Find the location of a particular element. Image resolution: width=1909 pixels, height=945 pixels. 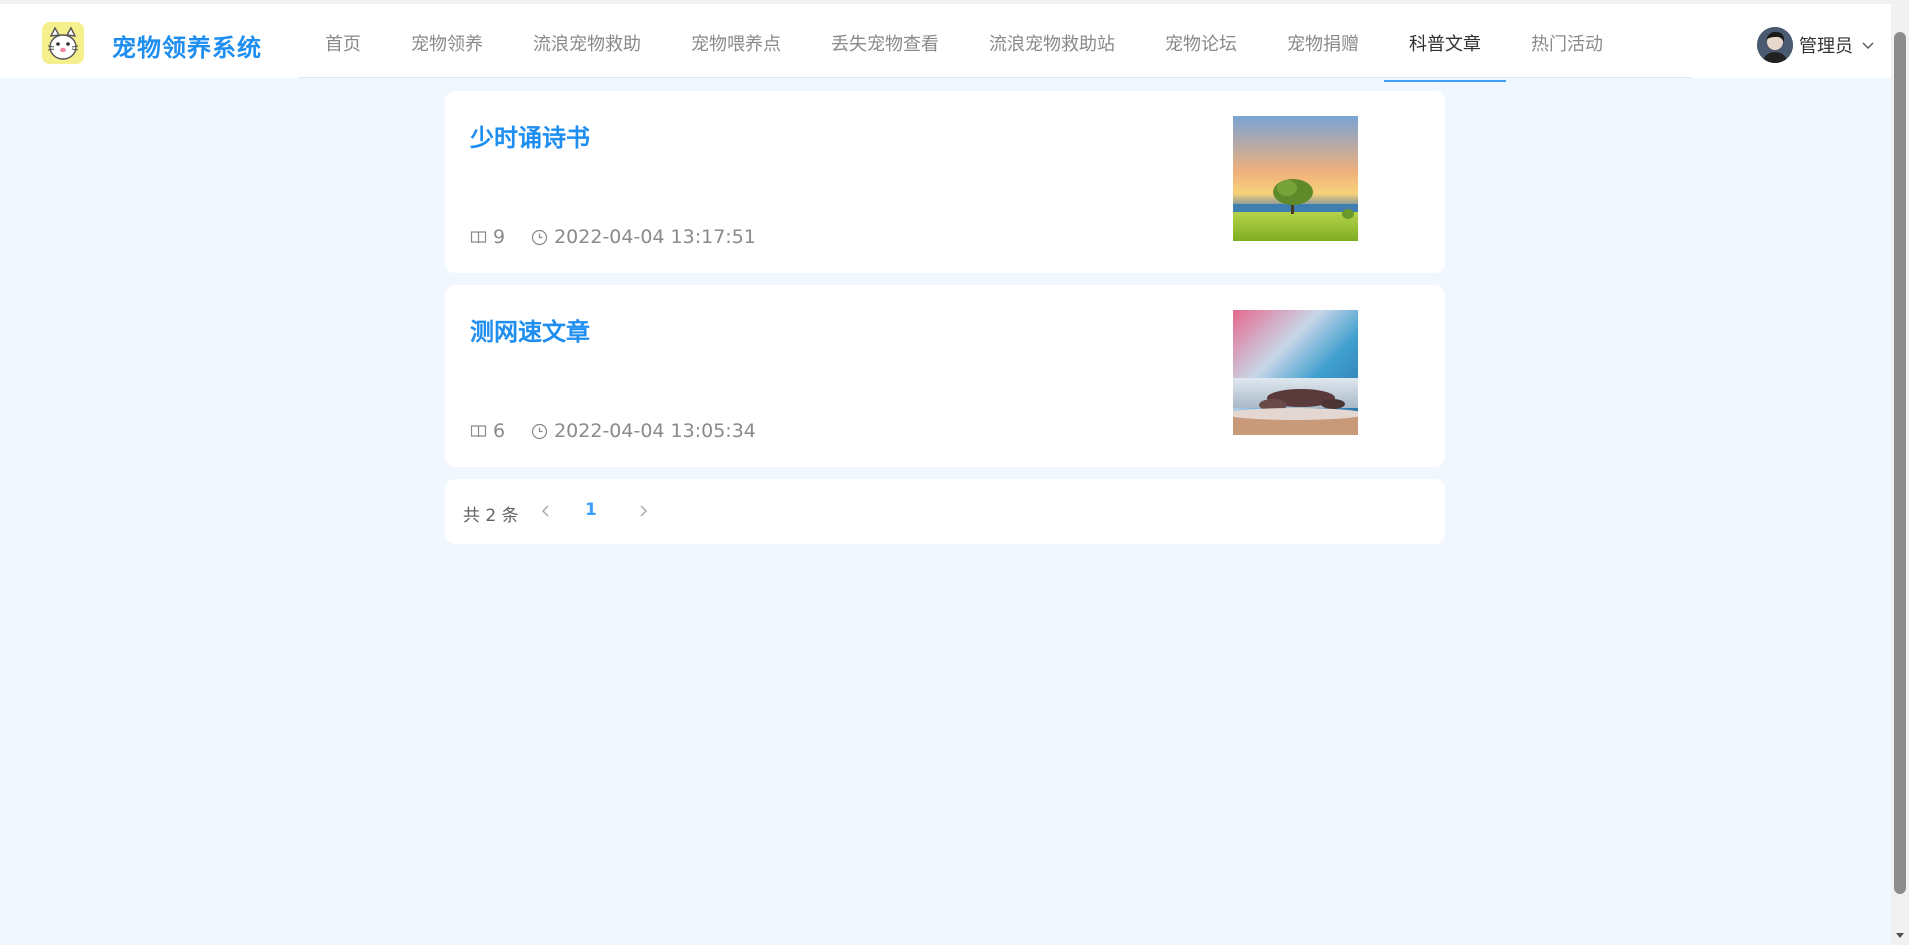

pagination: 共 2 条 1 is located at coordinates (945, 511).